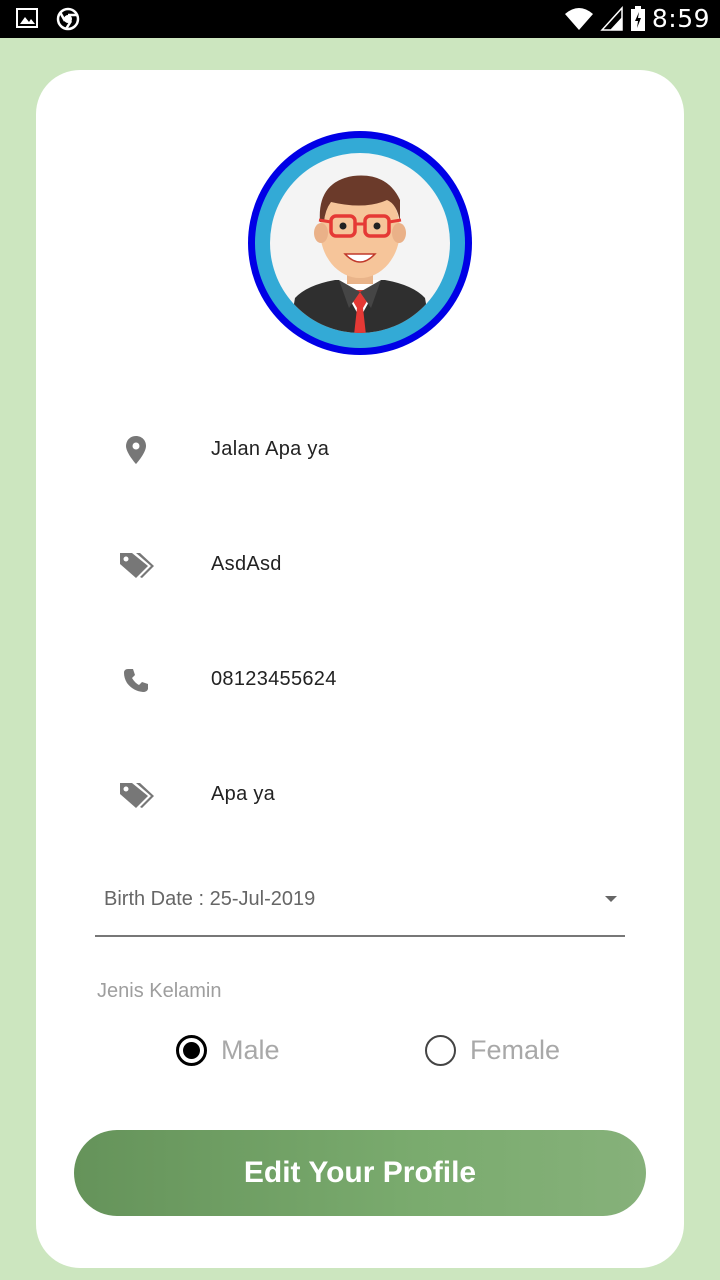  Describe the element at coordinates (243, 794) in the screenshot. I see `tag-value-2: Apa ya` at that location.